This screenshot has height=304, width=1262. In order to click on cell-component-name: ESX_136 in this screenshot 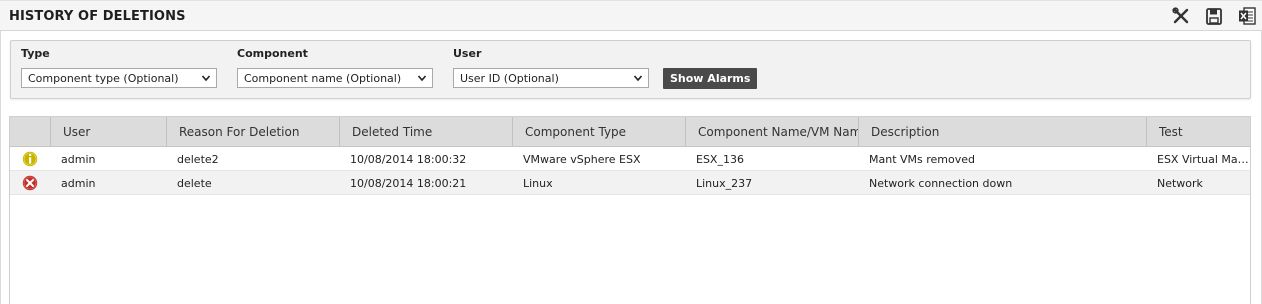, I will do `click(720, 159)`.